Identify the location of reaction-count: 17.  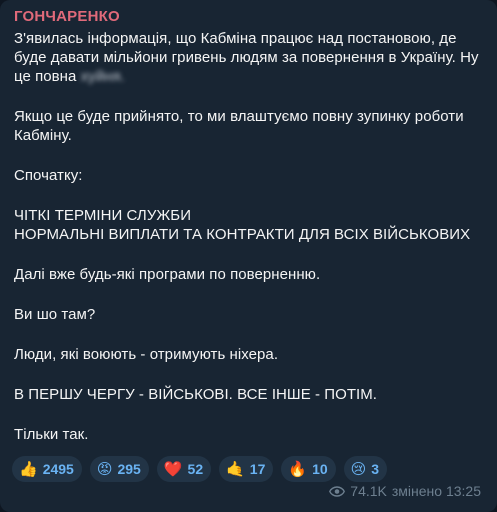
(257, 469).